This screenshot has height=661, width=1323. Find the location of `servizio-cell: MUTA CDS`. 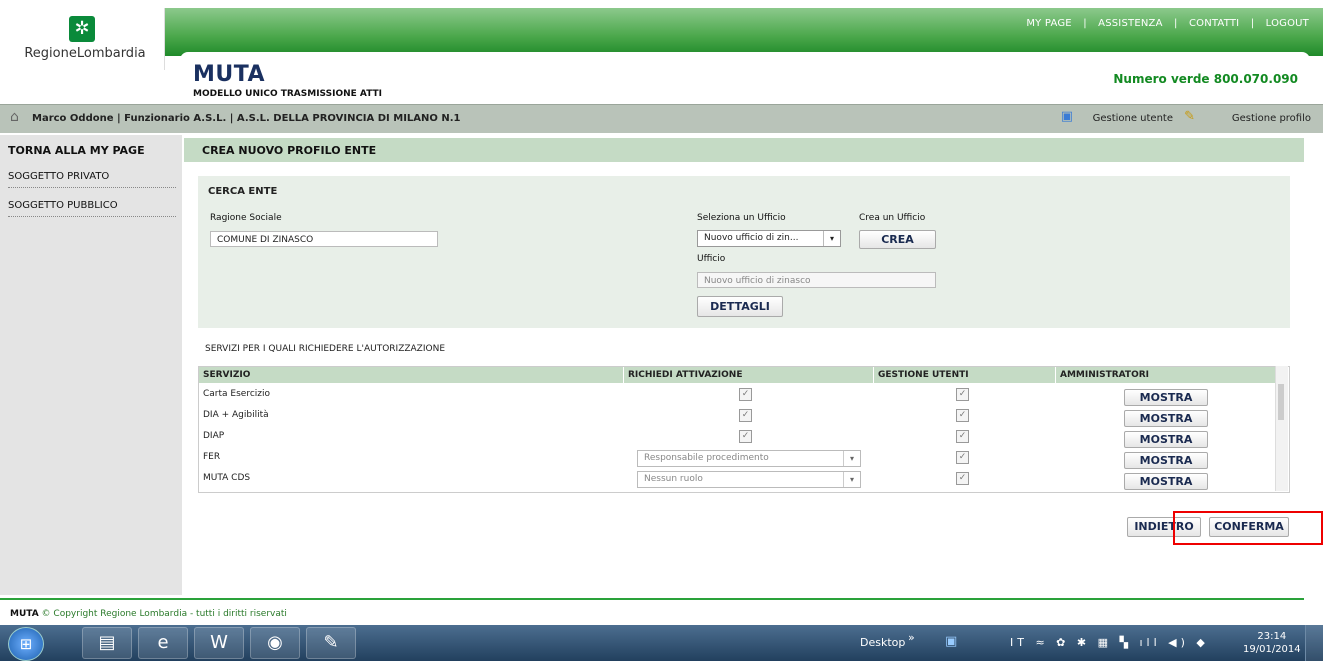

servizio-cell: MUTA CDS is located at coordinates (227, 478).